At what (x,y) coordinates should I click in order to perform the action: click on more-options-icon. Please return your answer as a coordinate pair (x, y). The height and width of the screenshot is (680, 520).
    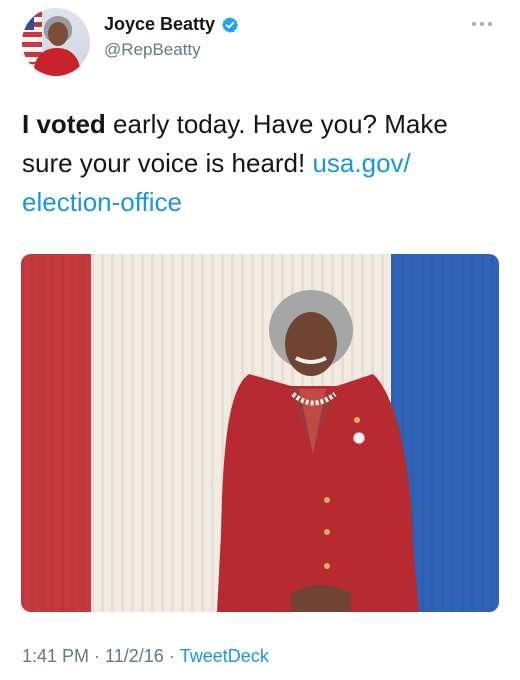
    Looking at the image, I should click on (482, 24).